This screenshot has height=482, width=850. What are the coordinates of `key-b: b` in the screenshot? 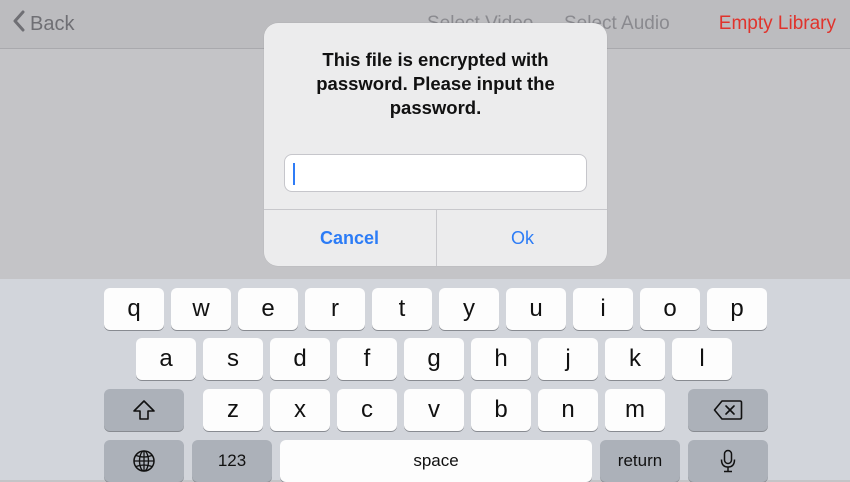 It's located at (501, 410).